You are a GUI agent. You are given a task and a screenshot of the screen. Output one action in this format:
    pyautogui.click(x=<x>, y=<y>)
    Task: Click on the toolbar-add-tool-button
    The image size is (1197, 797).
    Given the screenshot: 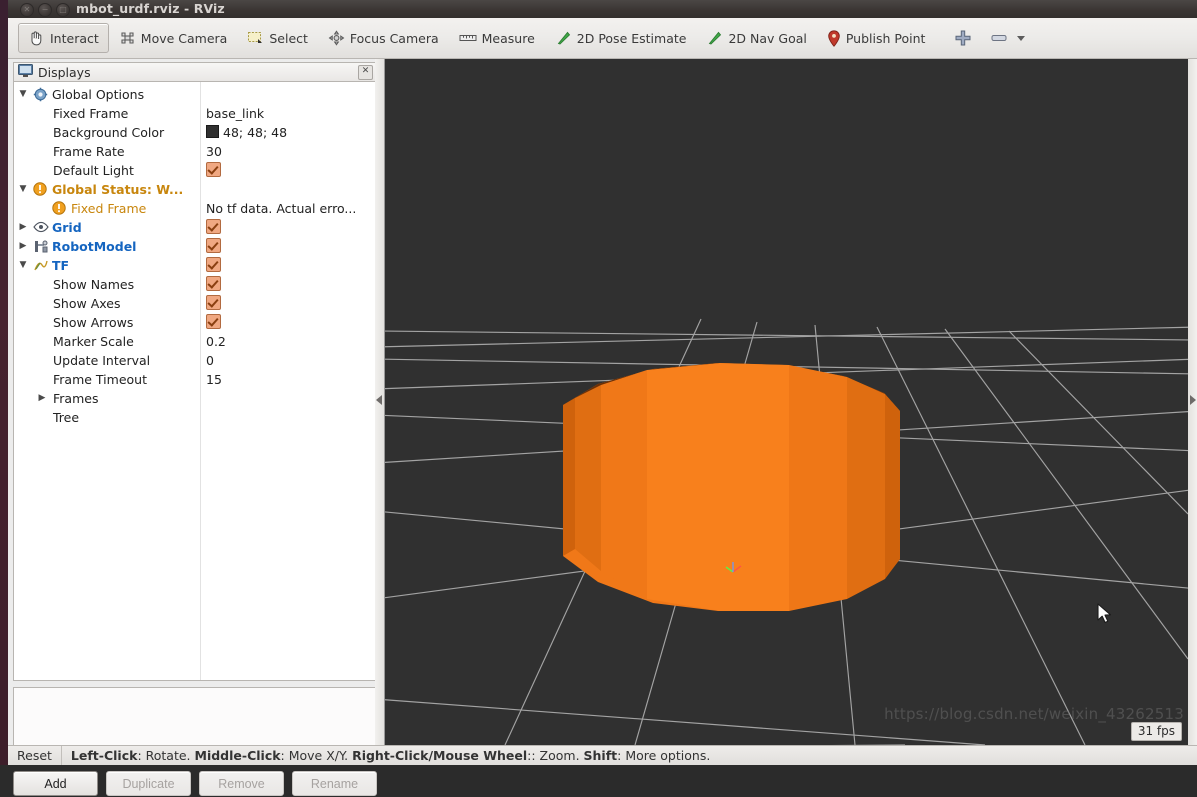 What is the action you would take?
    pyautogui.click(x=963, y=38)
    